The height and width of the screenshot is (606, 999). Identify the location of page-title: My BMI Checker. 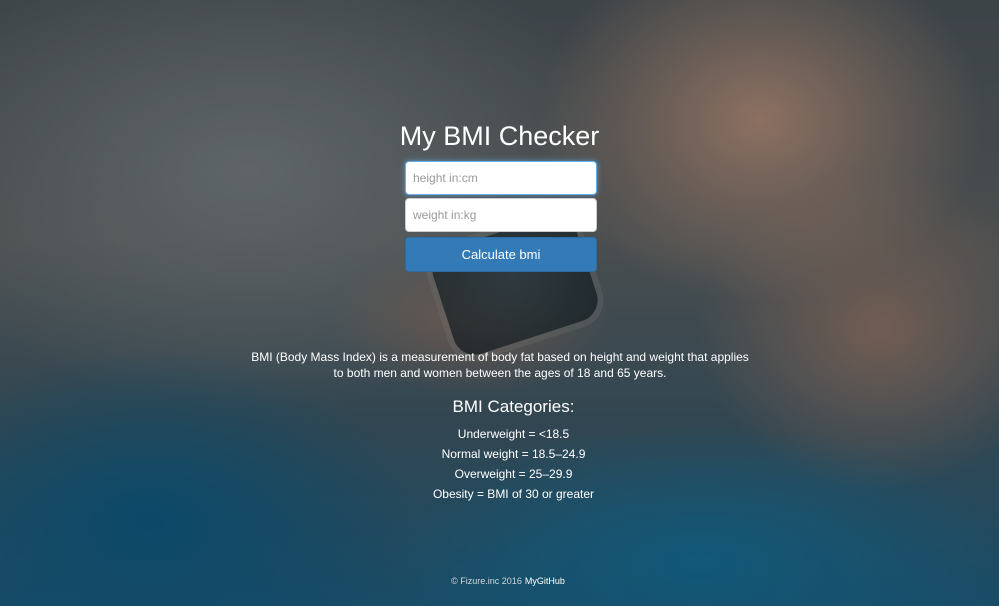
(499, 136).